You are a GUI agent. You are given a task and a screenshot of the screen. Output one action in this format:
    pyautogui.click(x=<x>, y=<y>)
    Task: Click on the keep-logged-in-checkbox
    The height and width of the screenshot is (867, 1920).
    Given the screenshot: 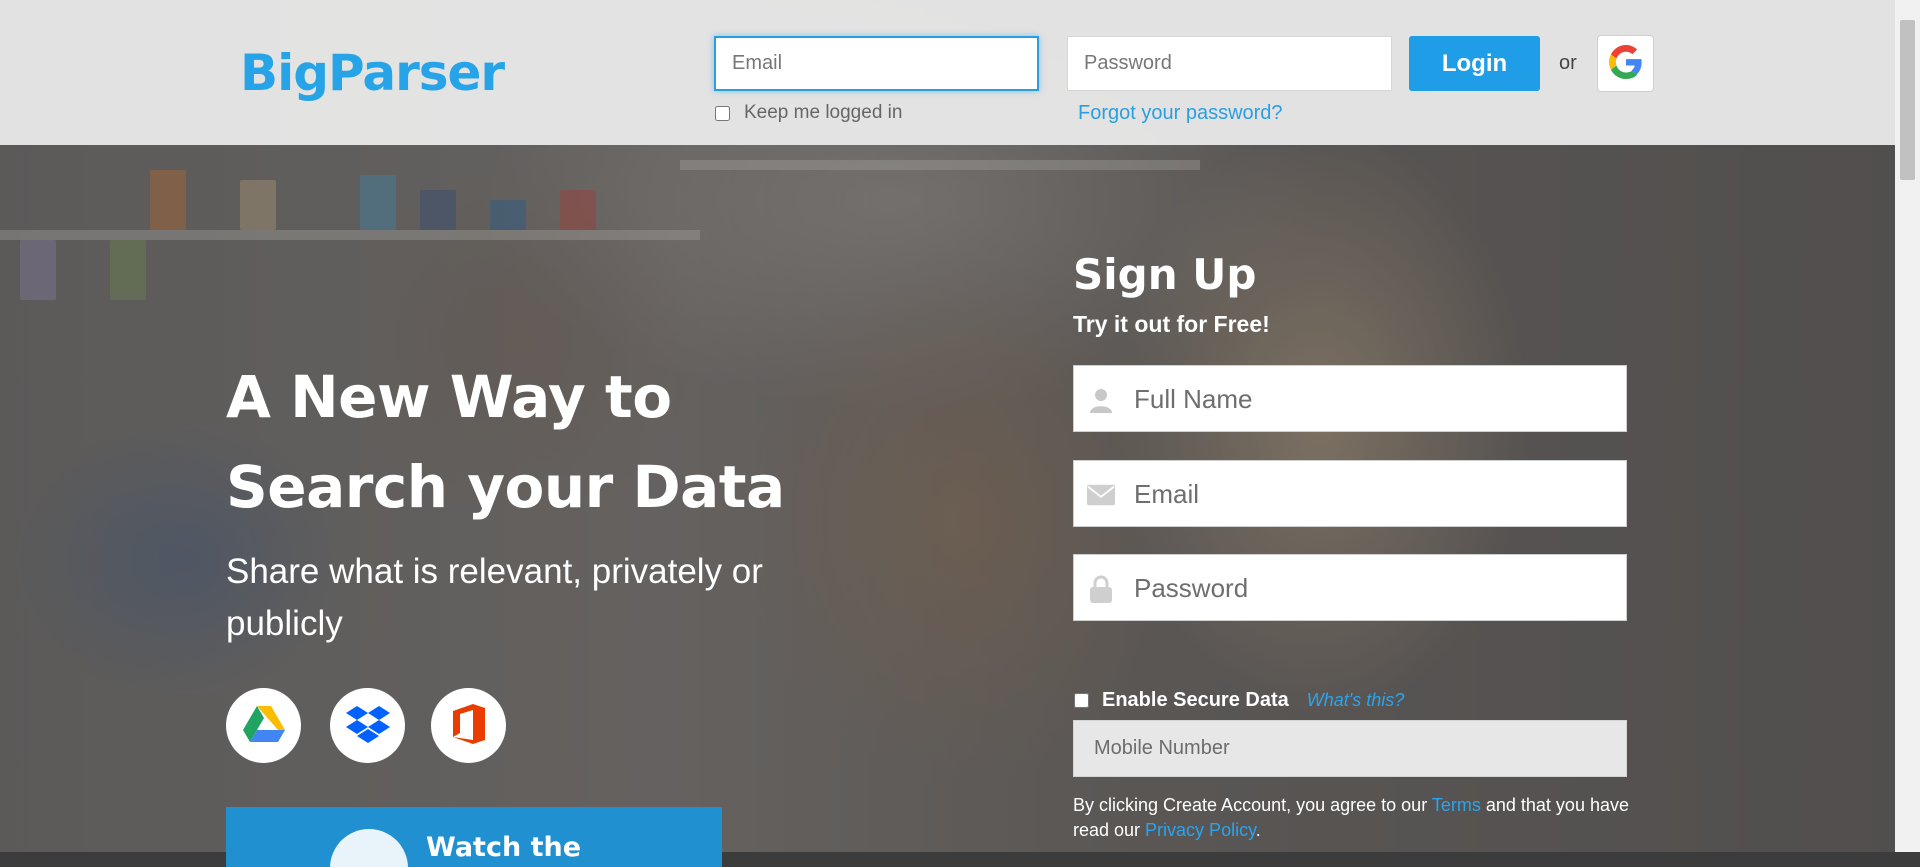 What is the action you would take?
    pyautogui.click(x=722, y=113)
    